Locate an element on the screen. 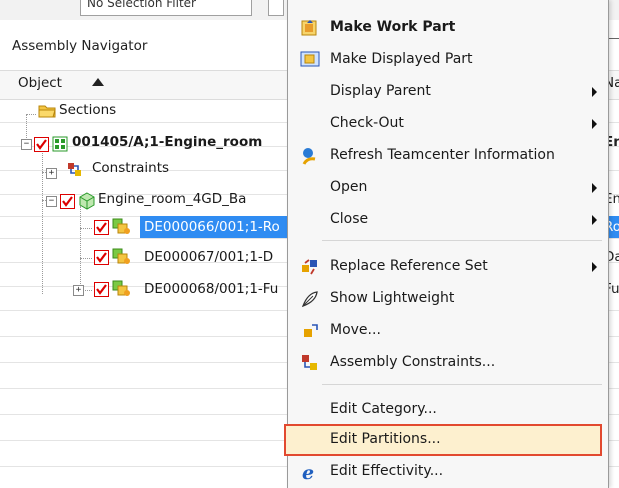 This screenshot has width=619, height=488. menu-item-label: Refresh Teamcenter Information is located at coordinates (442, 155).